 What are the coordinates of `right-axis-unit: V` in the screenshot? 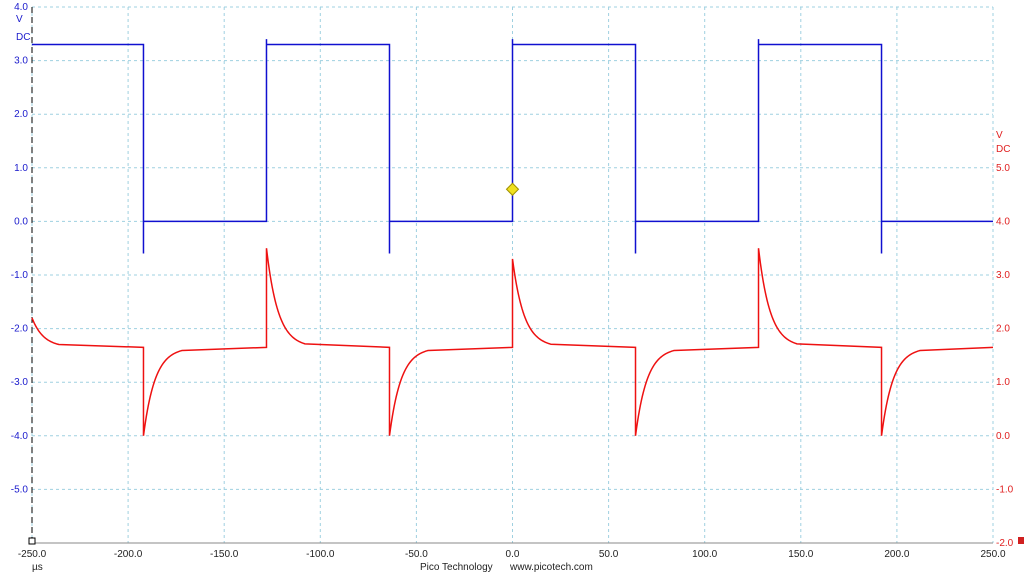 It's located at (999, 135).